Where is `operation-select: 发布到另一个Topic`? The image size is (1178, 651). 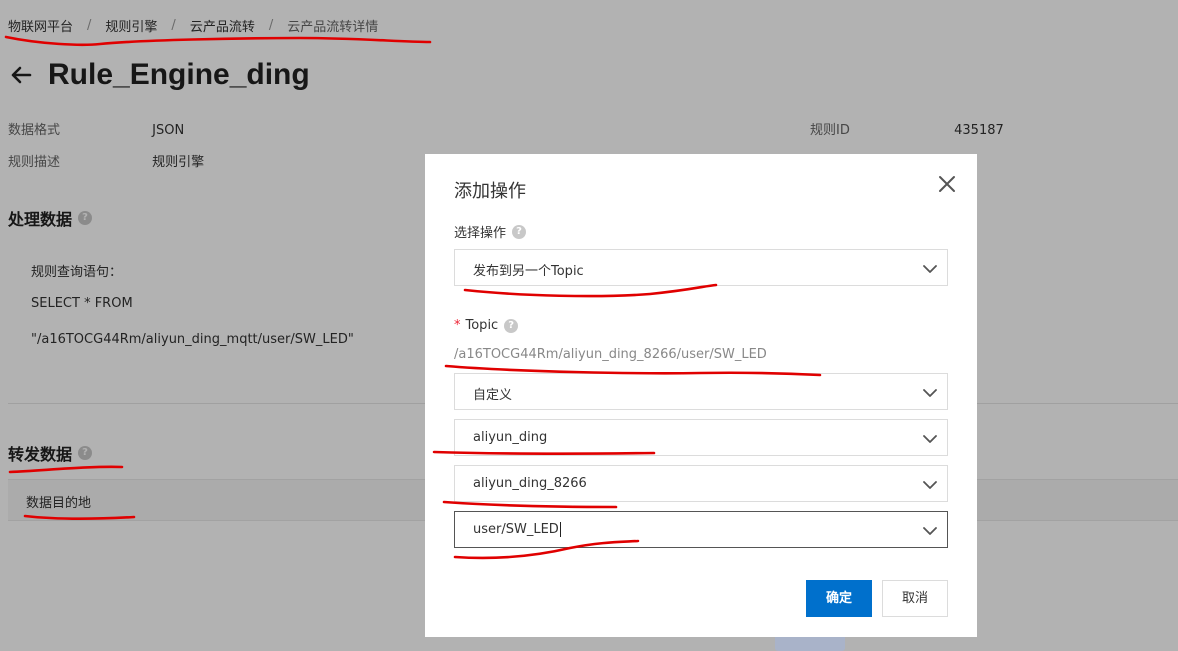 operation-select: 发布到另一个Topic is located at coordinates (701, 267).